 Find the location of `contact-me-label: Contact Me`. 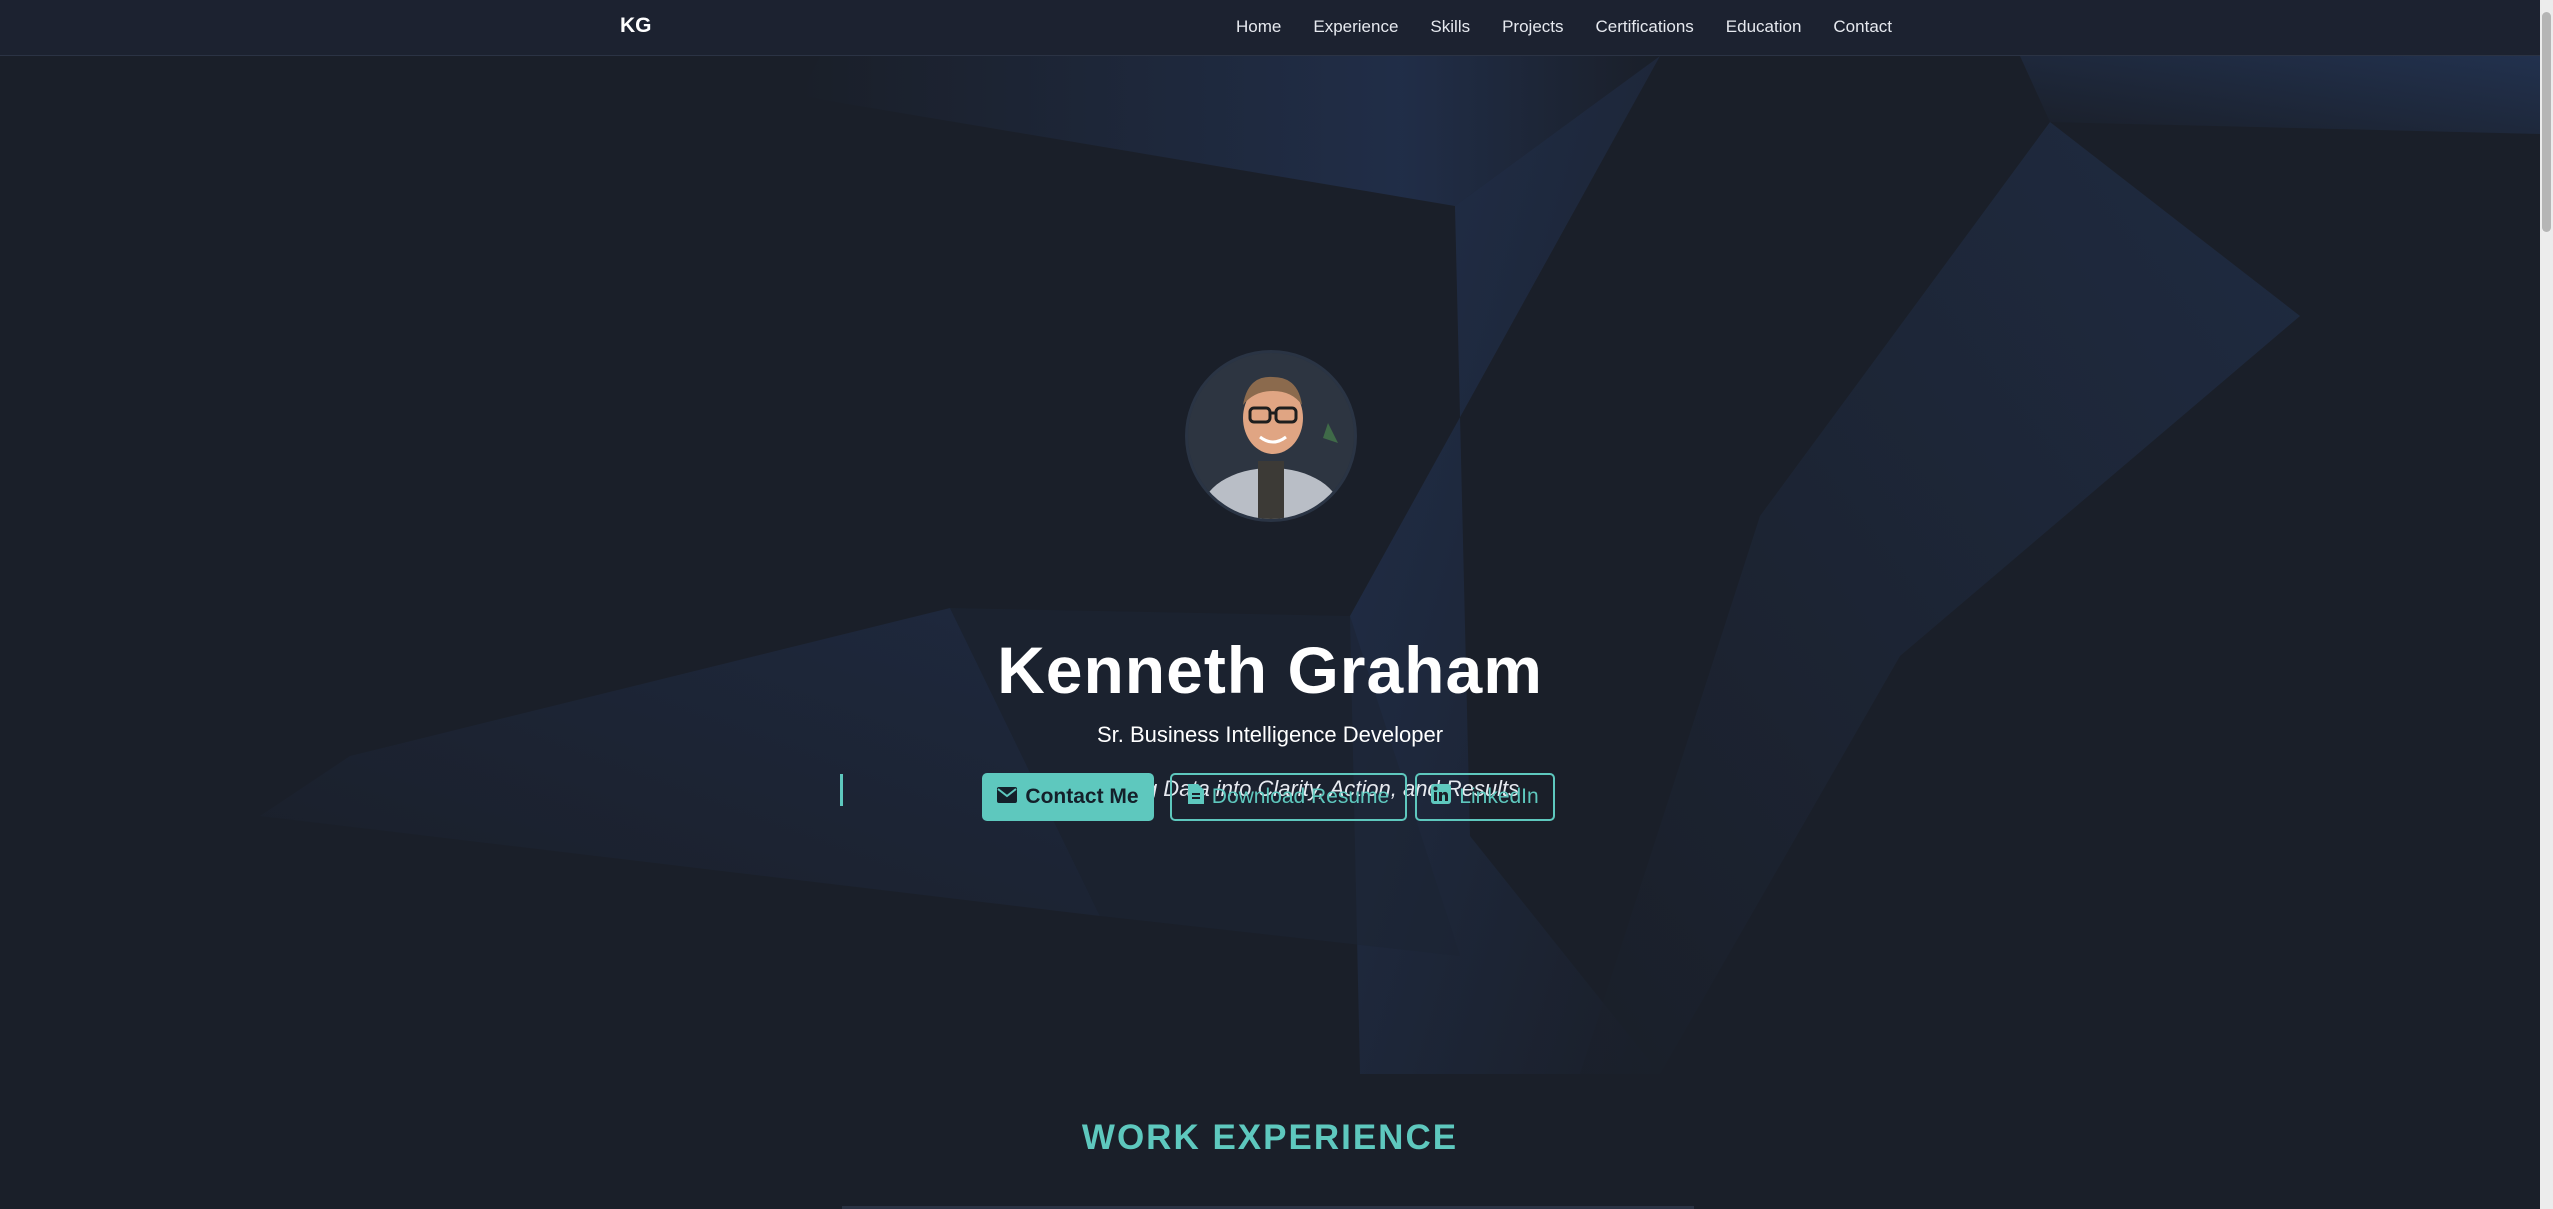

contact-me-label: Contact Me is located at coordinates (1082, 796).